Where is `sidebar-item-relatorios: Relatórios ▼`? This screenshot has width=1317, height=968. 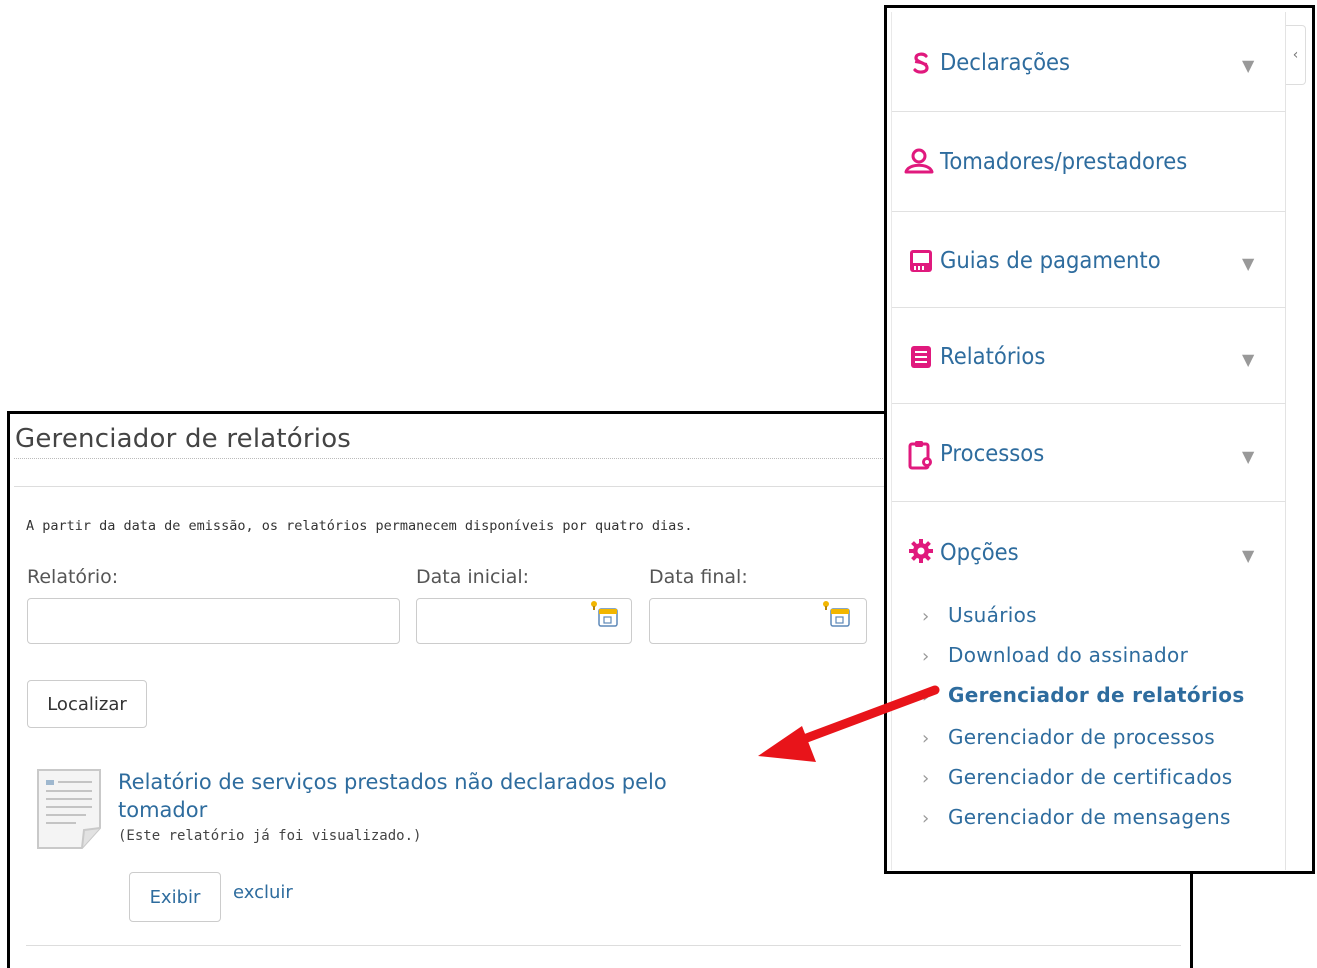
sidebar-item-relatorios: Relatórios ▼ is located at coordinates (1089, 356).